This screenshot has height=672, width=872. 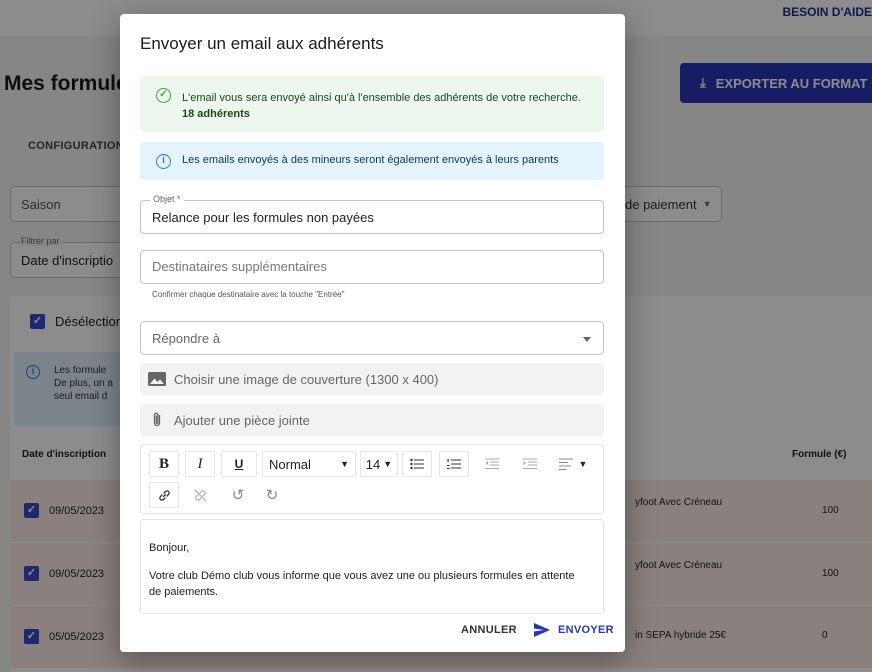 What do you see at coordinates (565, 464) in the screenshot?
I see `align-left-icon` at bounding box center [565, 464].